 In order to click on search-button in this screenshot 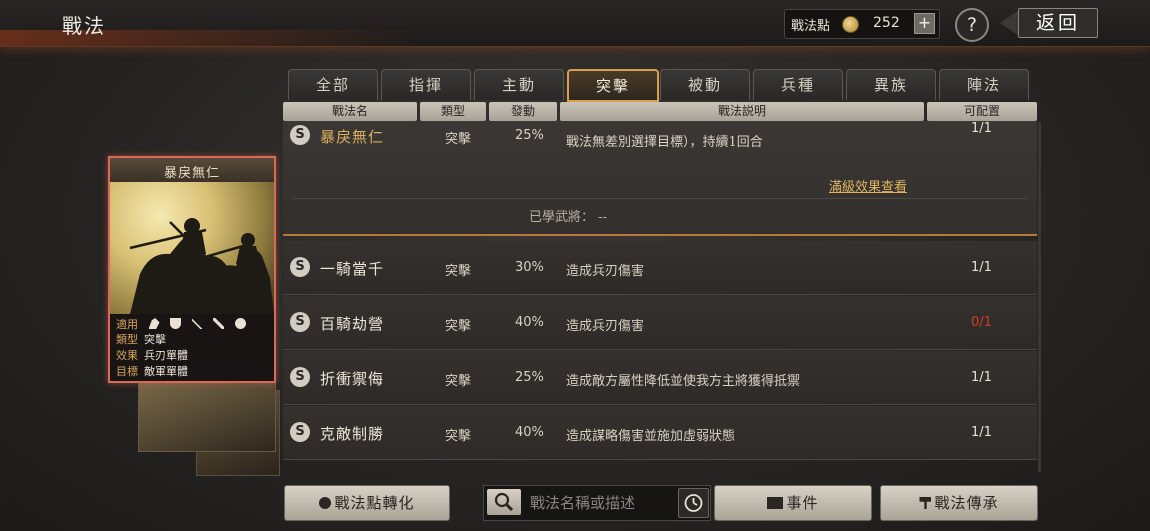, I will do `click(504, 502)`.